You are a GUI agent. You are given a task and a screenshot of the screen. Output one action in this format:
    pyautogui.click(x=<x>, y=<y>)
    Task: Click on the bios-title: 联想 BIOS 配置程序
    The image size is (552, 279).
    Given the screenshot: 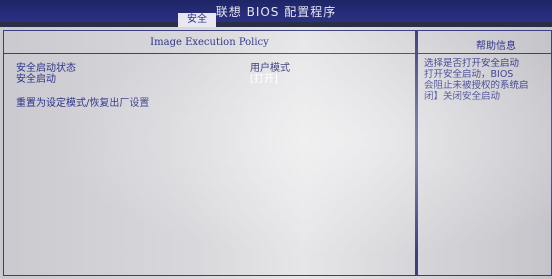 What is the action you would take?
    pyautogui.click(x=276, y=12)
    